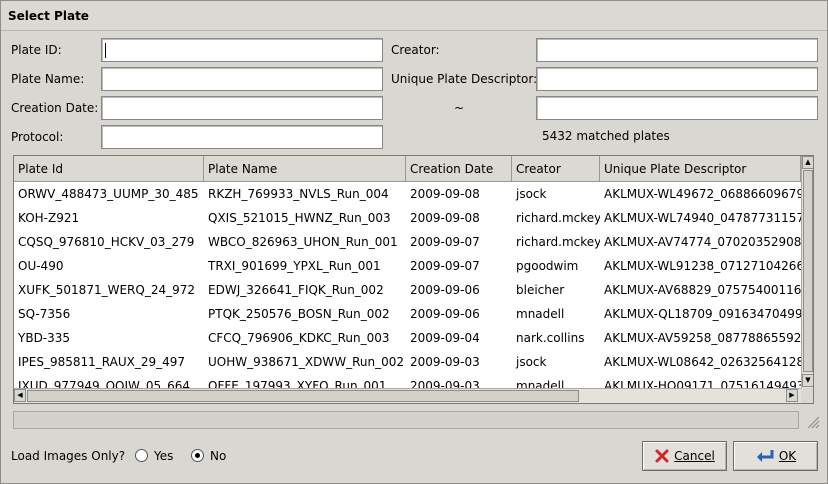 This screenshot has width=828, height=484. What do you see at coordinates (305, 169) in the screenshot?
I see `column-header-plate-name: Plate Name` at bounding box center [305, 169].